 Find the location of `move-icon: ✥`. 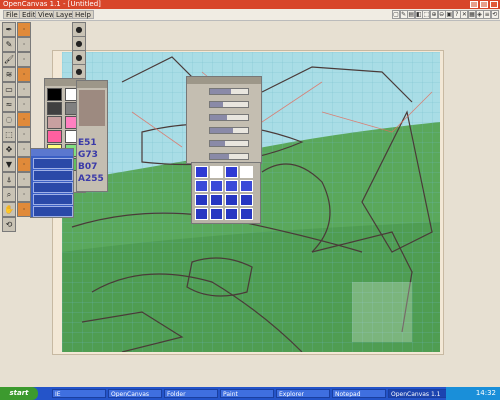

move-icon: ✥ is located at coordinates (9, 149).